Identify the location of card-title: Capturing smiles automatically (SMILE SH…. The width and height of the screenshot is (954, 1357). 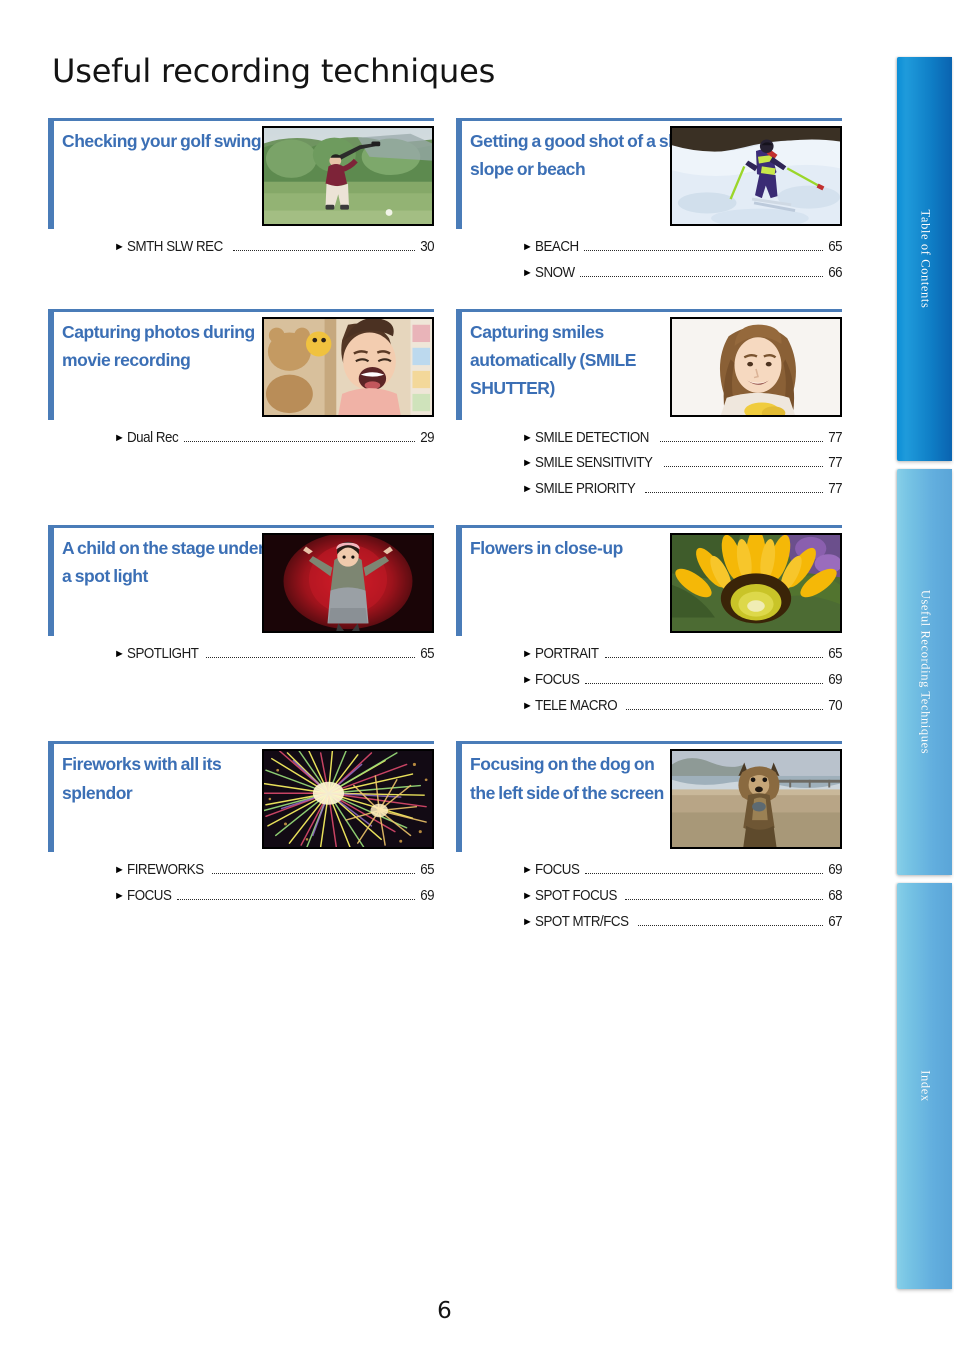
(553, 360).